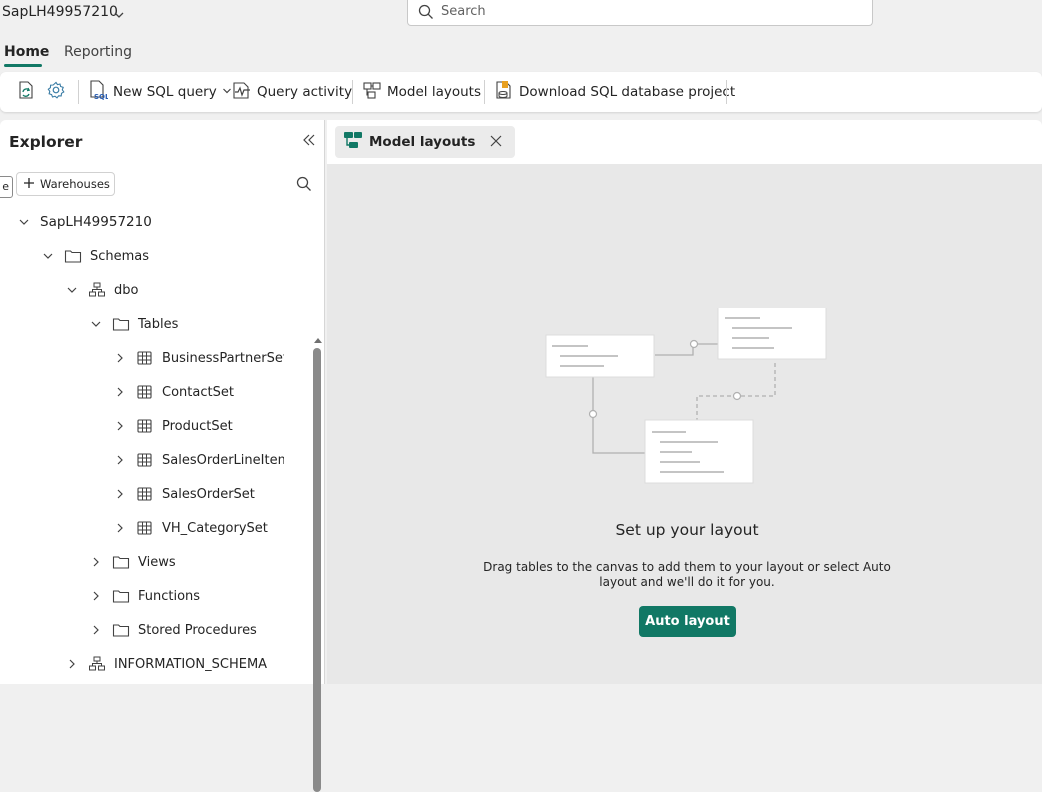 This screenshot has height=792, width=1042. What do you see at coordinates (169, 596) in the screenshot?
I see `tree-item-label: Functions` at bounding box center [169, 596].